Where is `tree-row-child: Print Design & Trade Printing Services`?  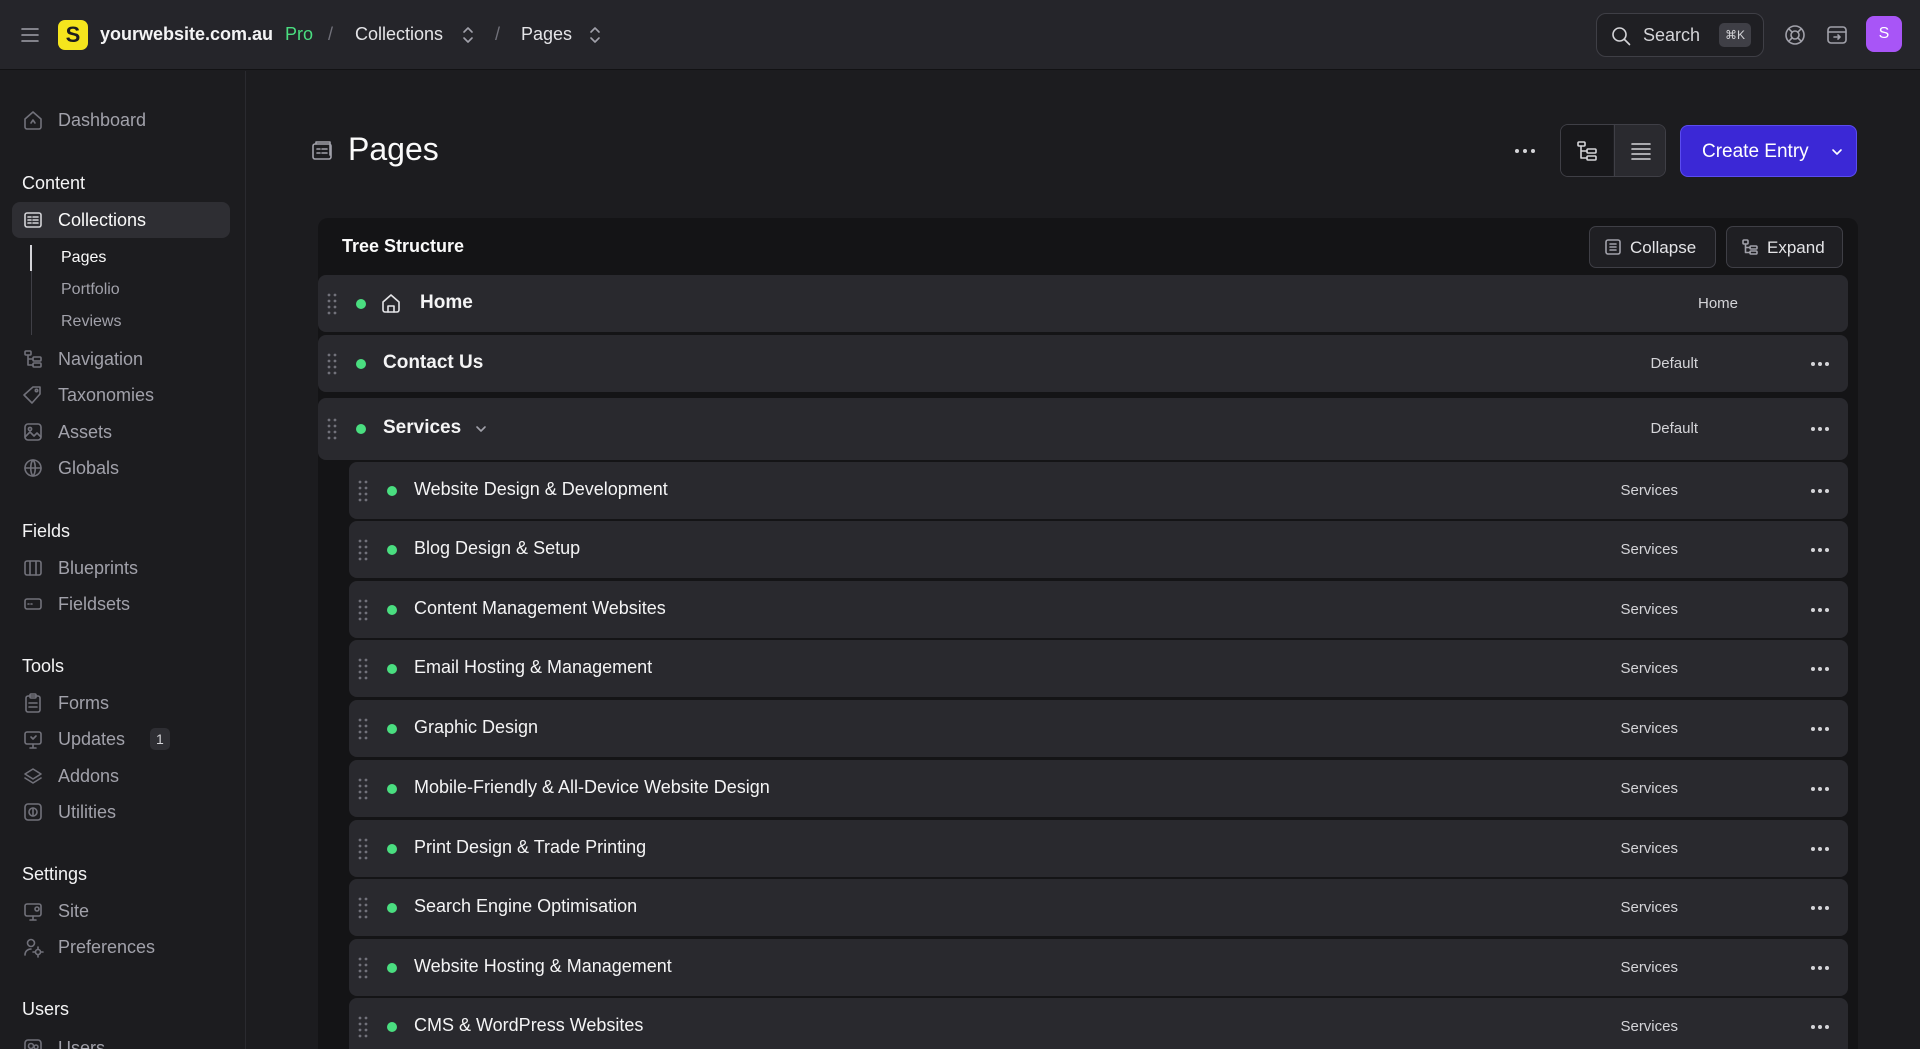 tree-row-child: Print Design & Trade Printing Services is located at coordinates (1098, 848).